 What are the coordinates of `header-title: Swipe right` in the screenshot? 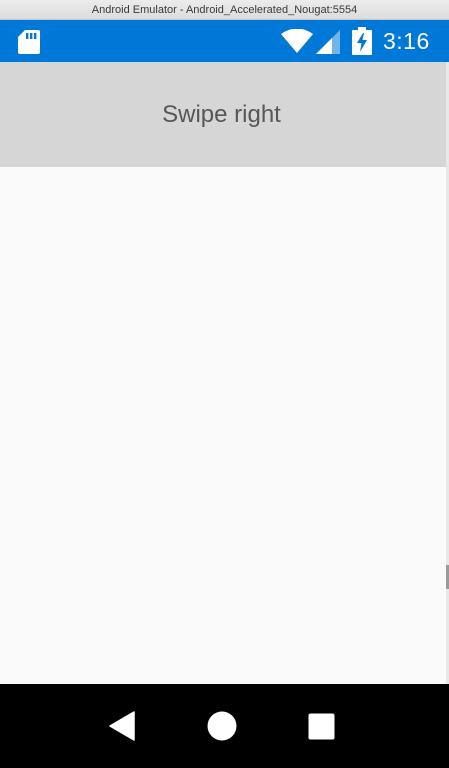 It's located at (221, 114).